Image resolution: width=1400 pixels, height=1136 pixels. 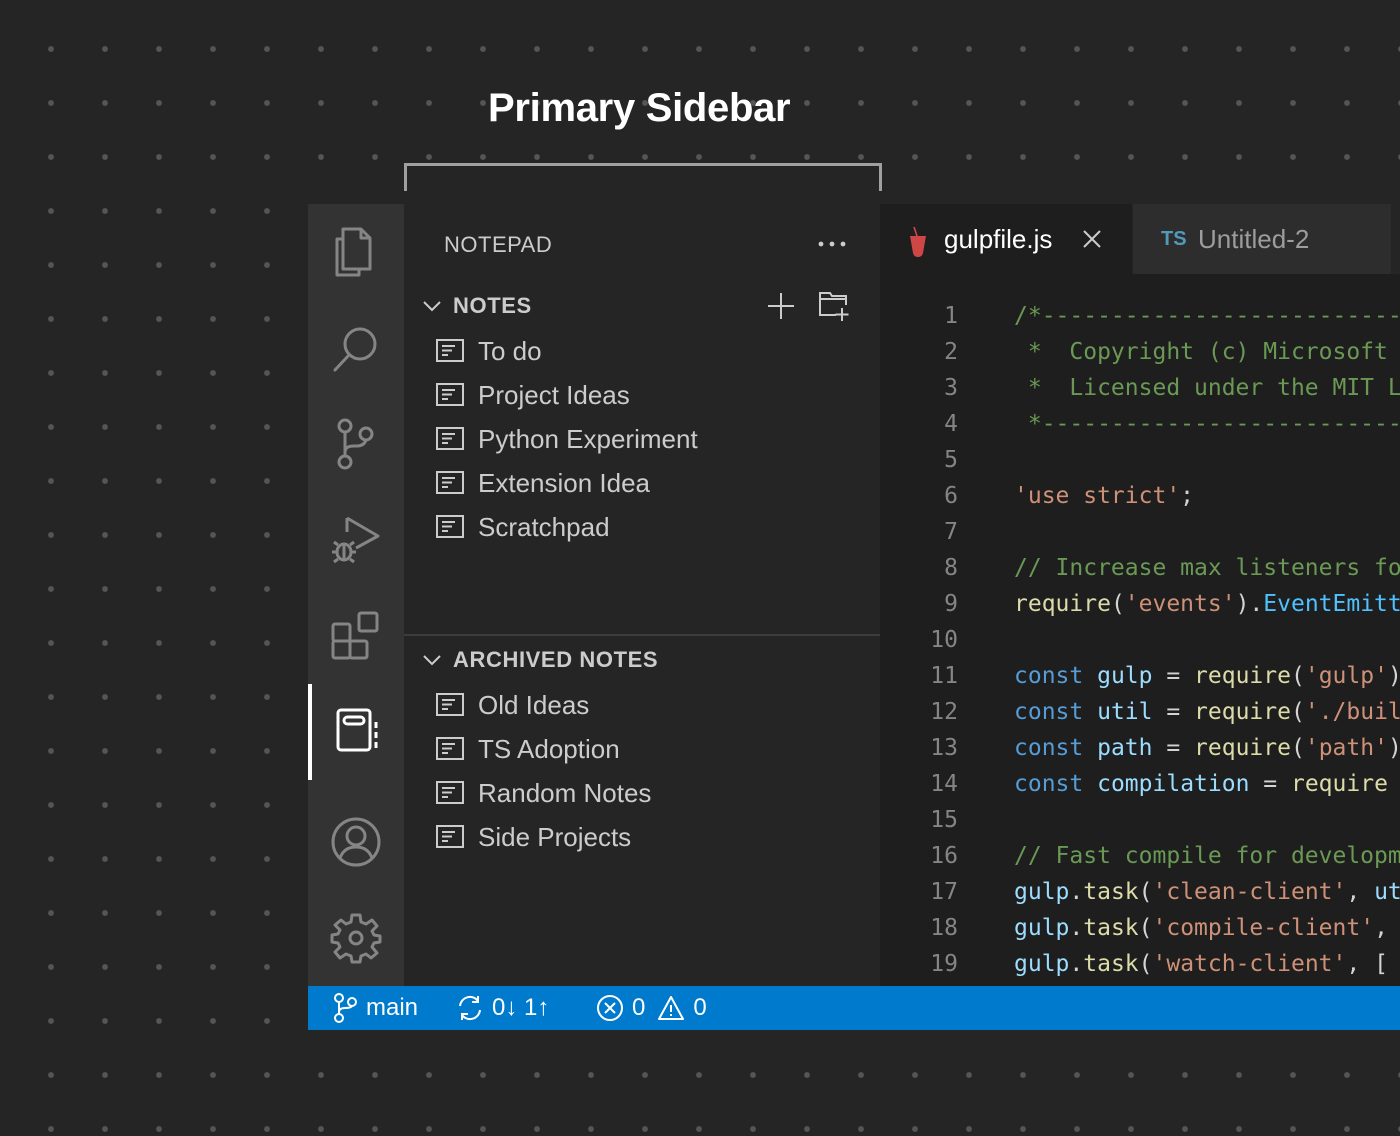 I want to click on code-line: 6 'use strict';, so click(x=1140, y=496).